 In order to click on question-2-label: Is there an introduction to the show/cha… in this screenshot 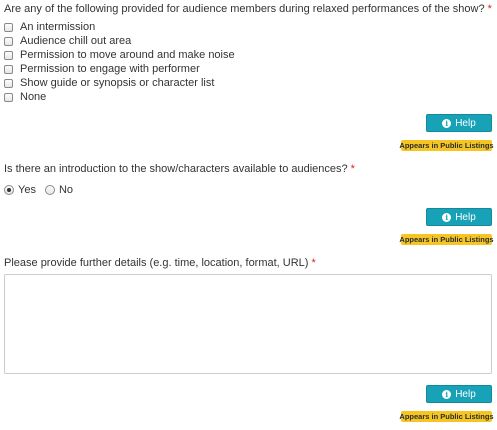, I will do `click(179, 169)`.